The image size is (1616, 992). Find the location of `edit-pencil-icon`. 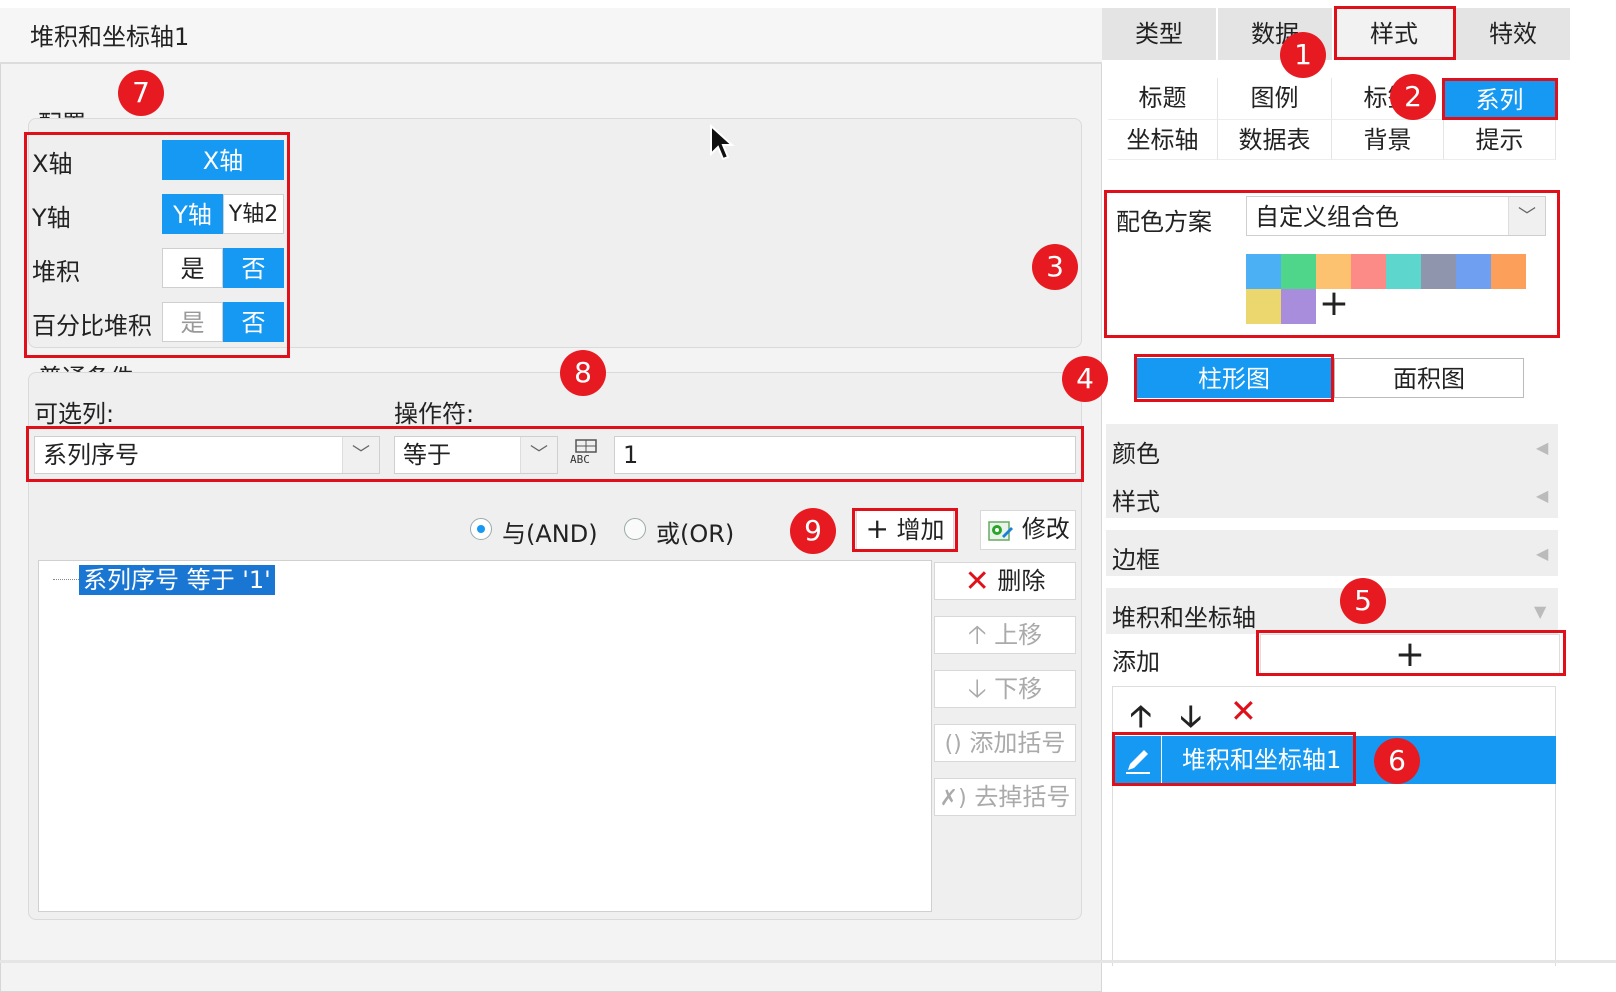

edit-pencil-icon is located at coordinates (1138, 760).